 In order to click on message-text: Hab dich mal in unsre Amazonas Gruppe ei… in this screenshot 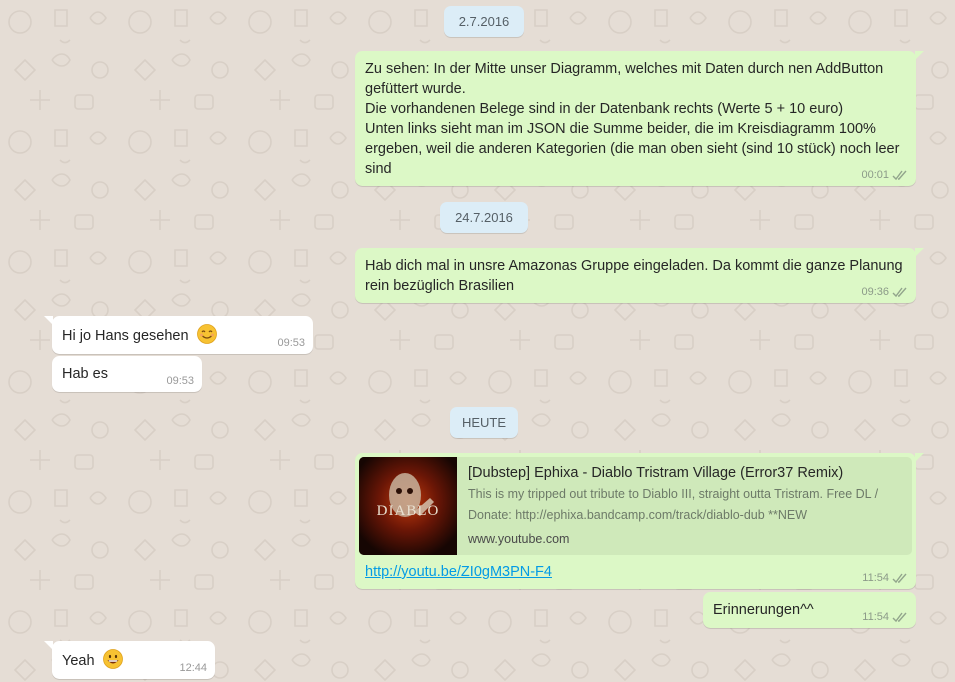, I will do `click(636, 276)`.